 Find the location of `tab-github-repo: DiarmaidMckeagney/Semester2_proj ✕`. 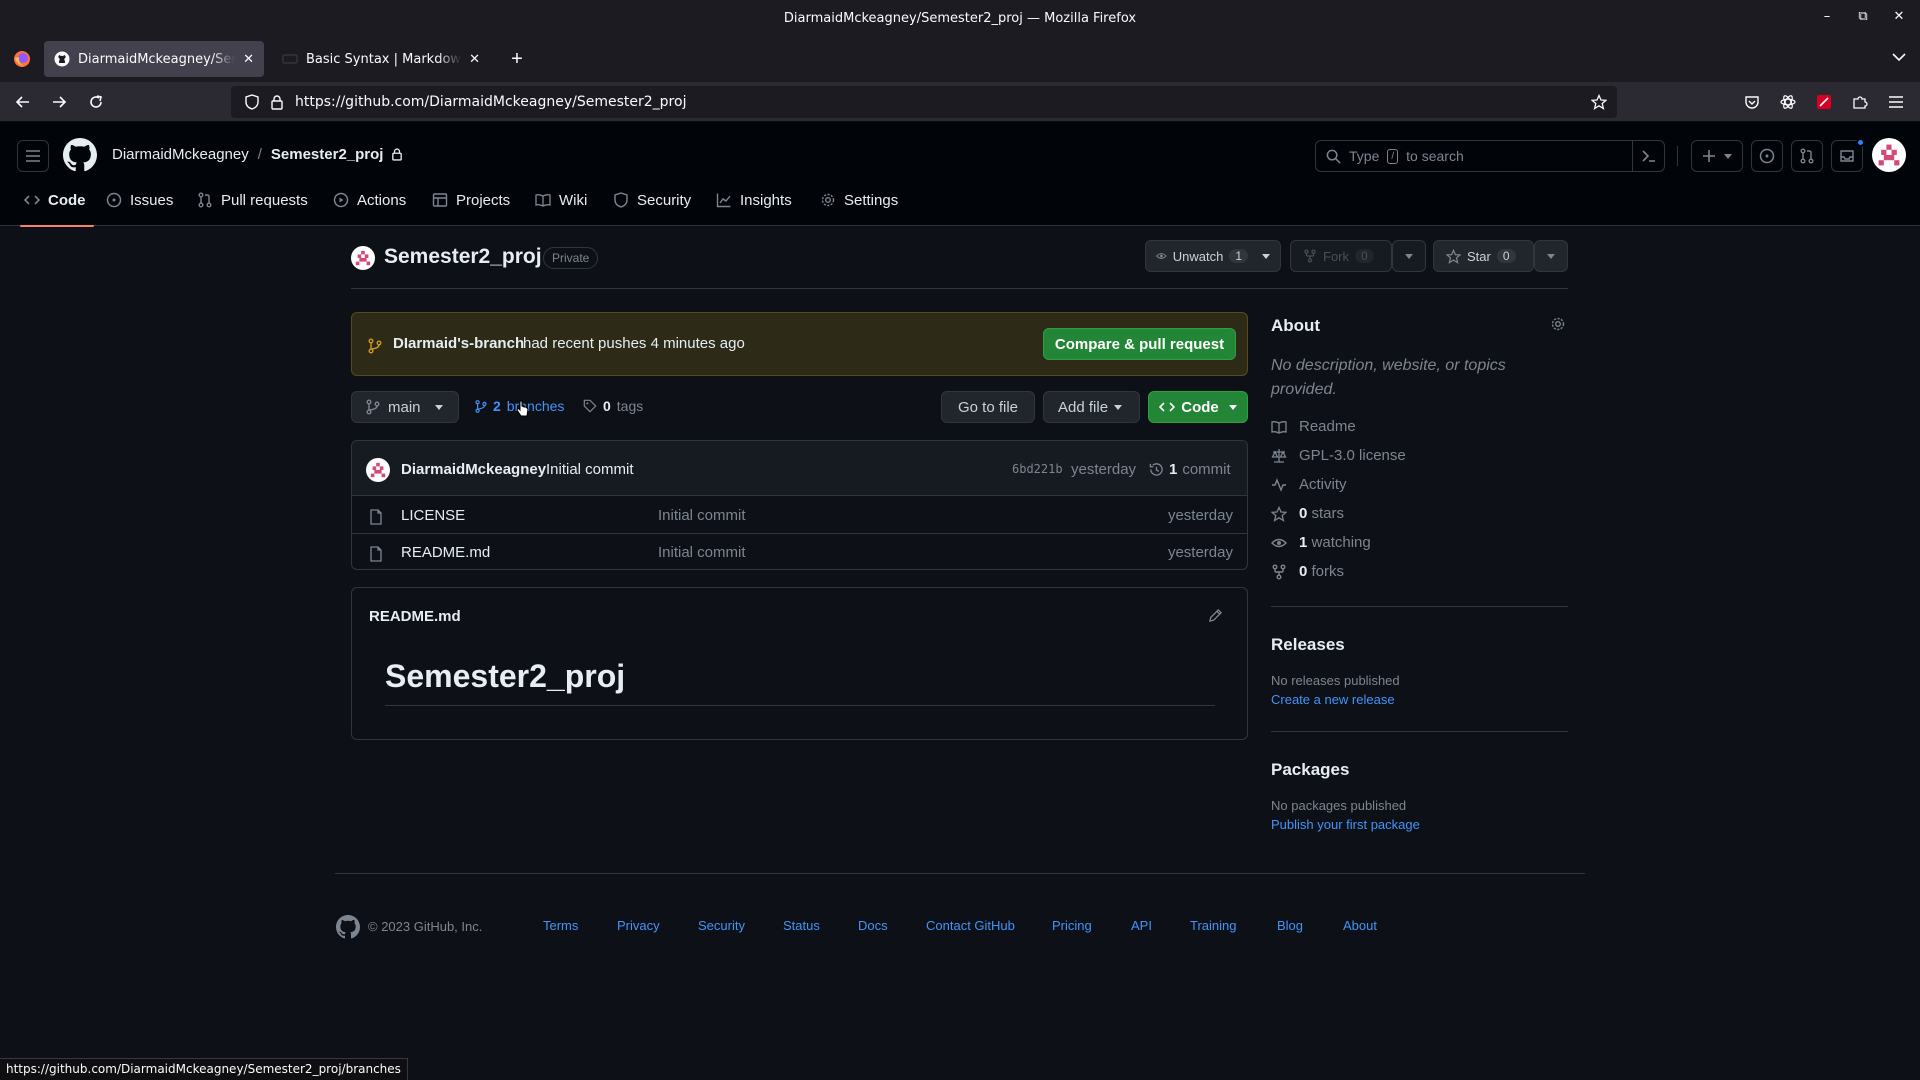

tab-github-repo: DiarmaidMckeagney/Semester2_proj ✕ is located at coordinates (154, 59).